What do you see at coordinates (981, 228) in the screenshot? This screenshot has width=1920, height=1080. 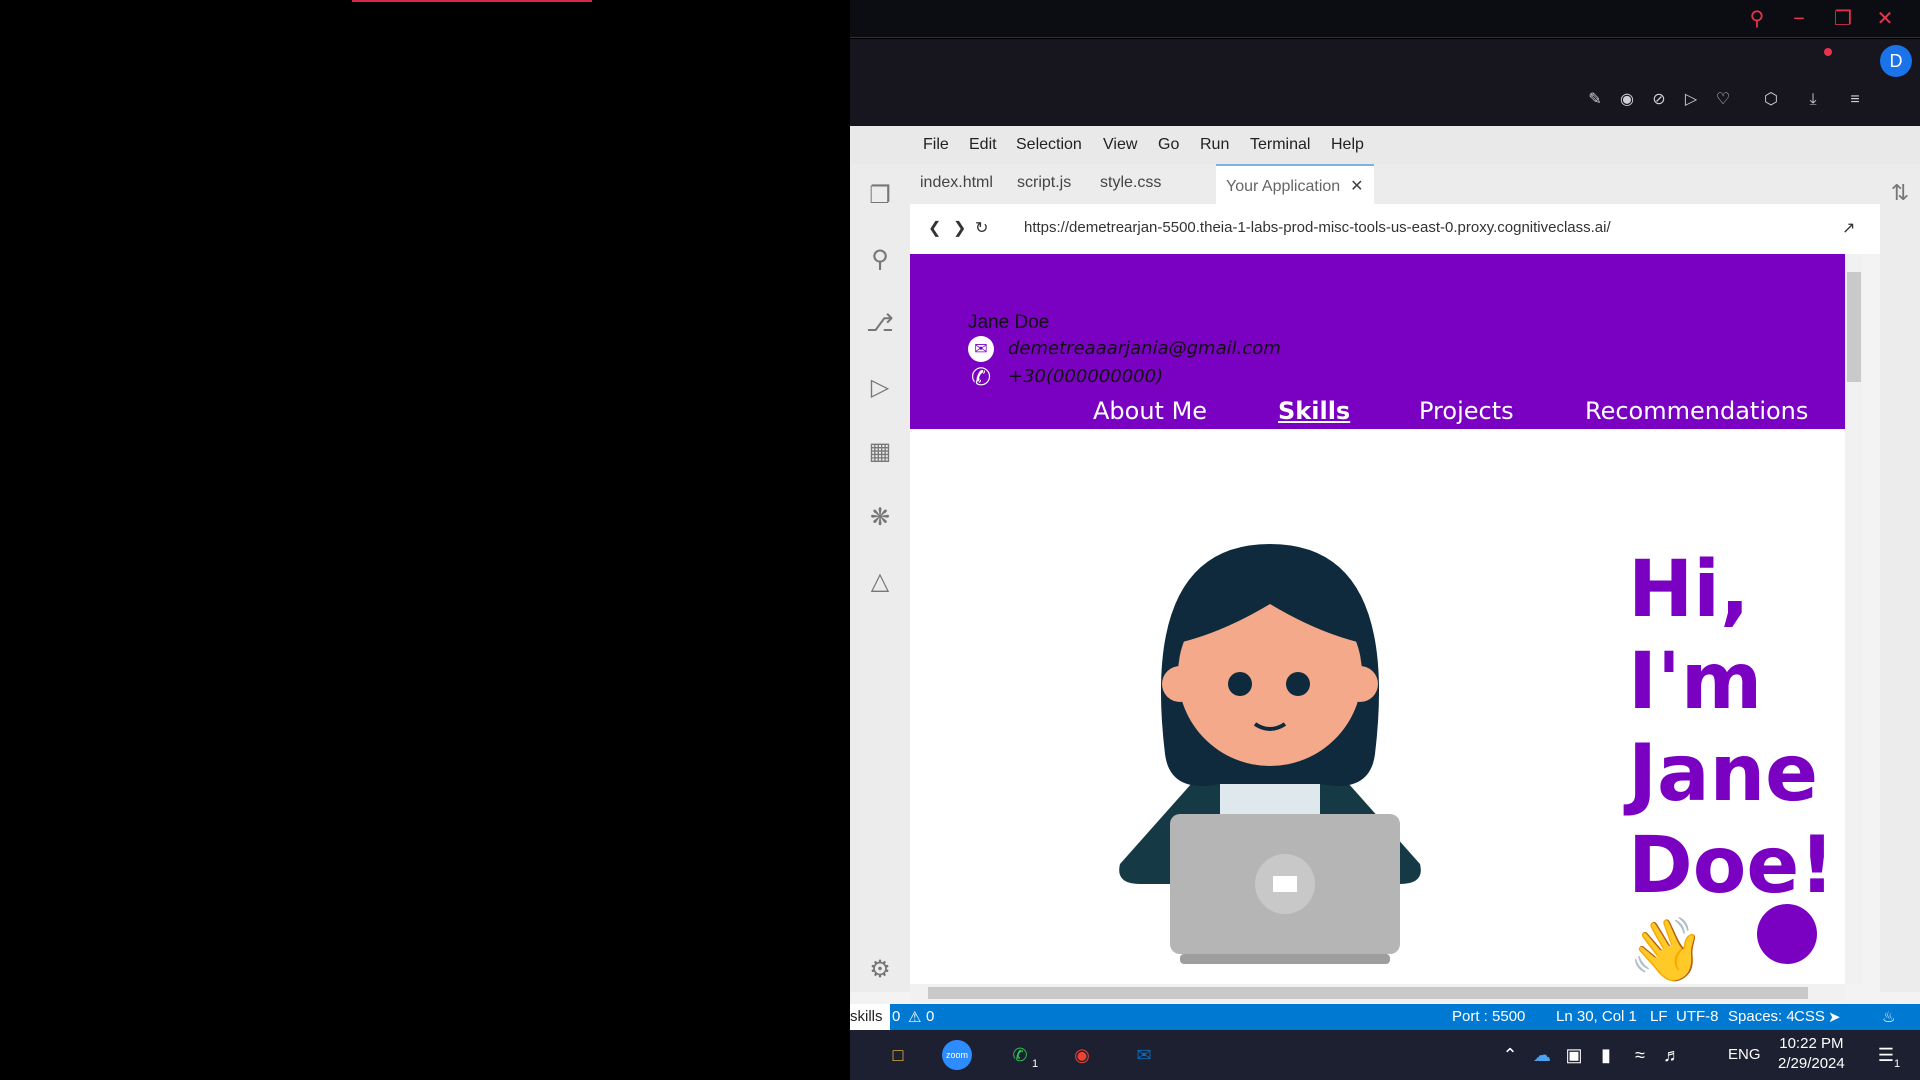 I see `reload-icon: ↻` at bounding box center [981, 228].